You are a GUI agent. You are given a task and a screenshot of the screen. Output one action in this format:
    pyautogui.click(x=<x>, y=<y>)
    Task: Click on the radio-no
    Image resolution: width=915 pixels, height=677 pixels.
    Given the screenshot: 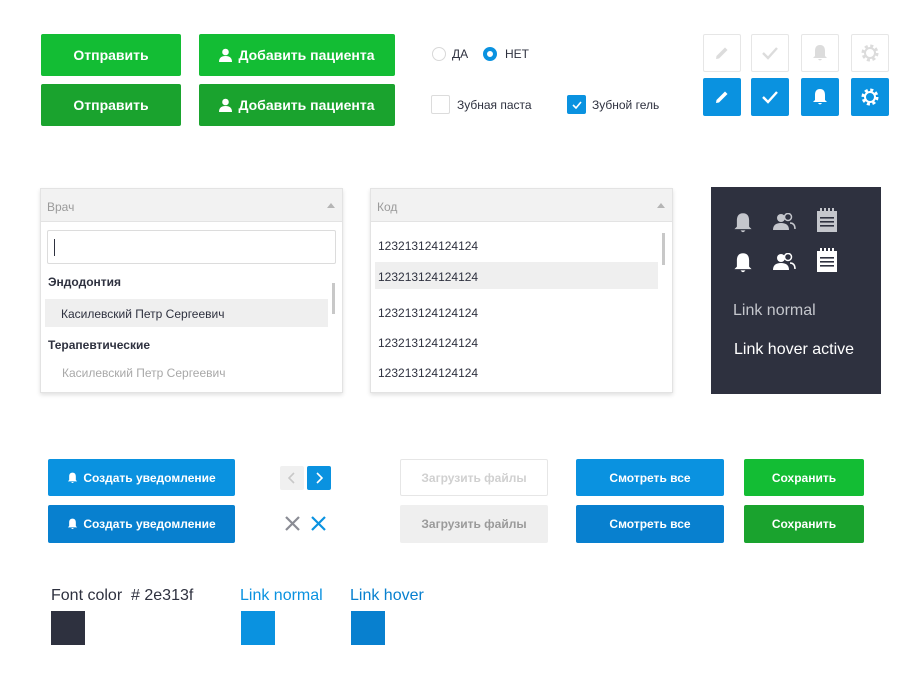 What is the action you would take?
    pyautogui.click(x=490, y=54)
    